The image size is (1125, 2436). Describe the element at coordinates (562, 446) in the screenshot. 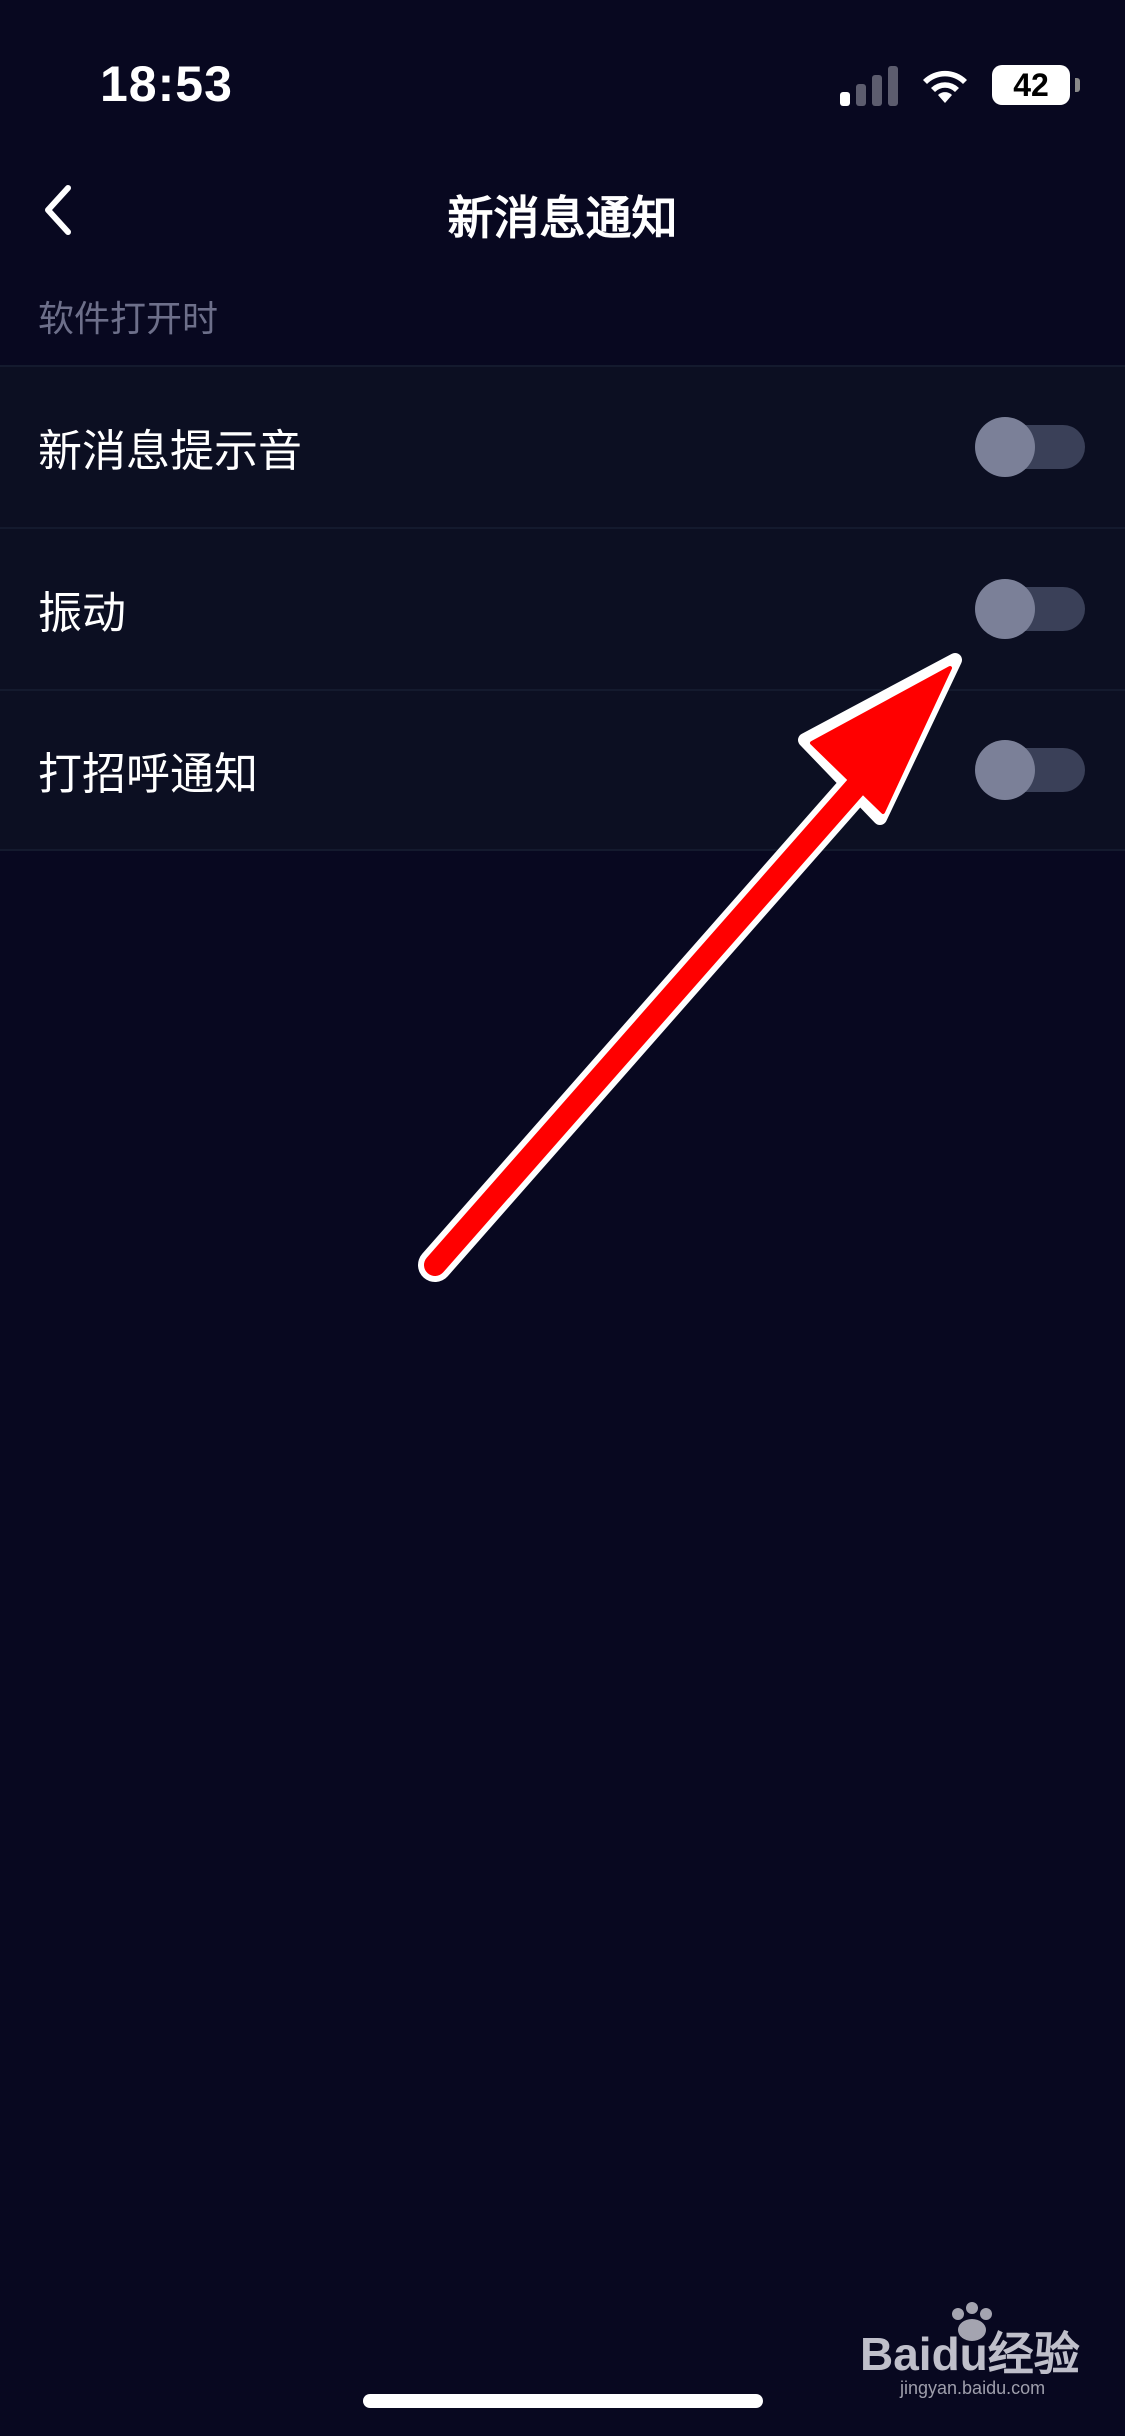

I see `setting-row-message-sound: 新消息提示音` at that location.